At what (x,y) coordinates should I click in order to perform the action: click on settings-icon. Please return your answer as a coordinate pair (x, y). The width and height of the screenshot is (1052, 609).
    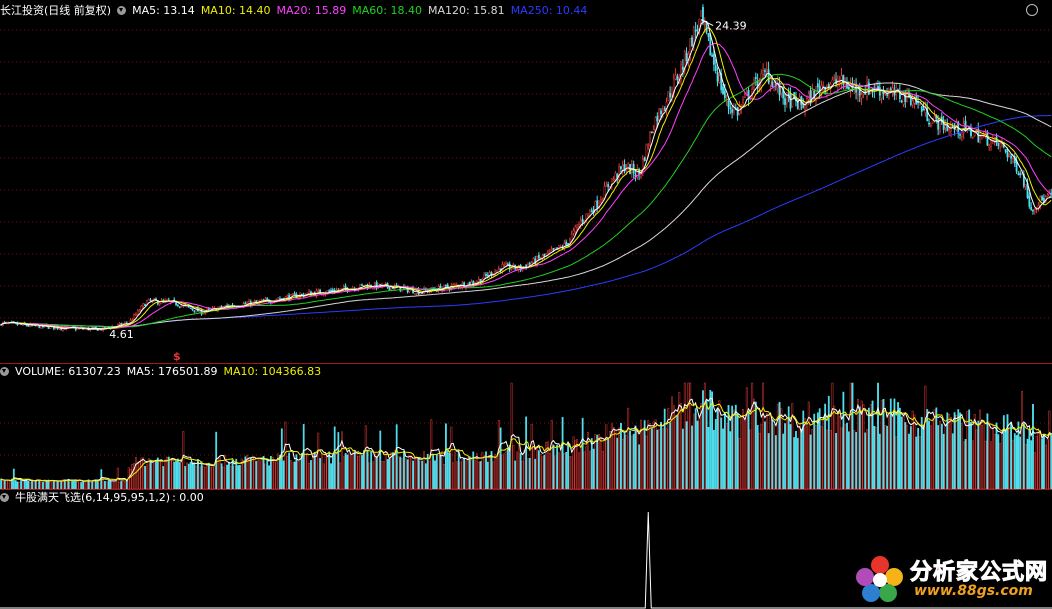
    Looking at the image, I should click on (1032, 10).